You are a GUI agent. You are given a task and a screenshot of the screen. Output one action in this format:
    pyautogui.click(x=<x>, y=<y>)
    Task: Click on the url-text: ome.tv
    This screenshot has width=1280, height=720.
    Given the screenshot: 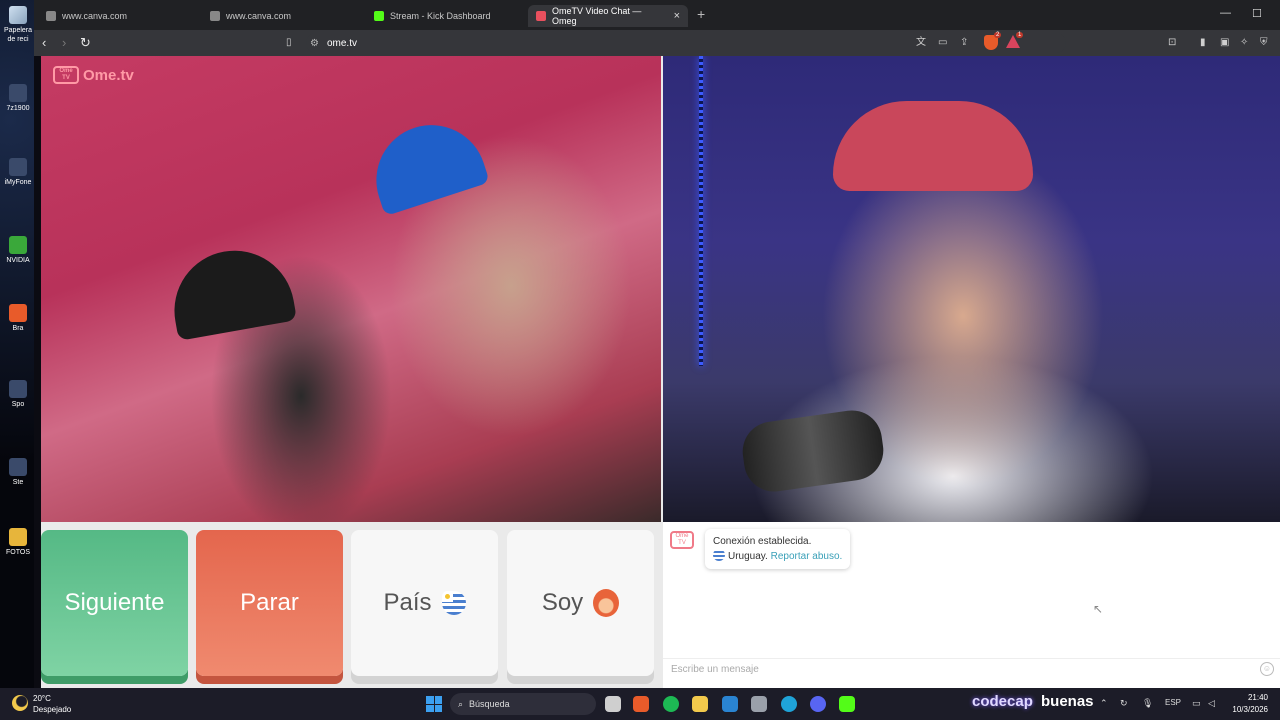 What is the action you would take?
    pyautogui.click(x=341, y=43)
    